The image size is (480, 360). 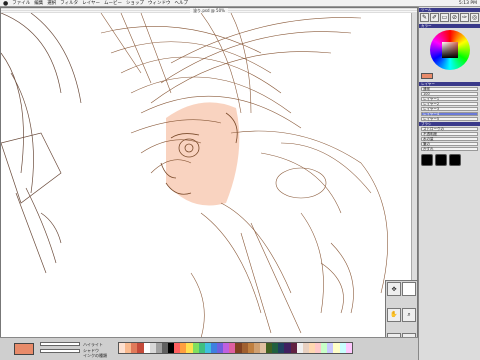 What do you see at coordinates (454, 17) in the screenshot?
I see `dropper-tool-icon: ⊘` at bounding box center [454, 17].